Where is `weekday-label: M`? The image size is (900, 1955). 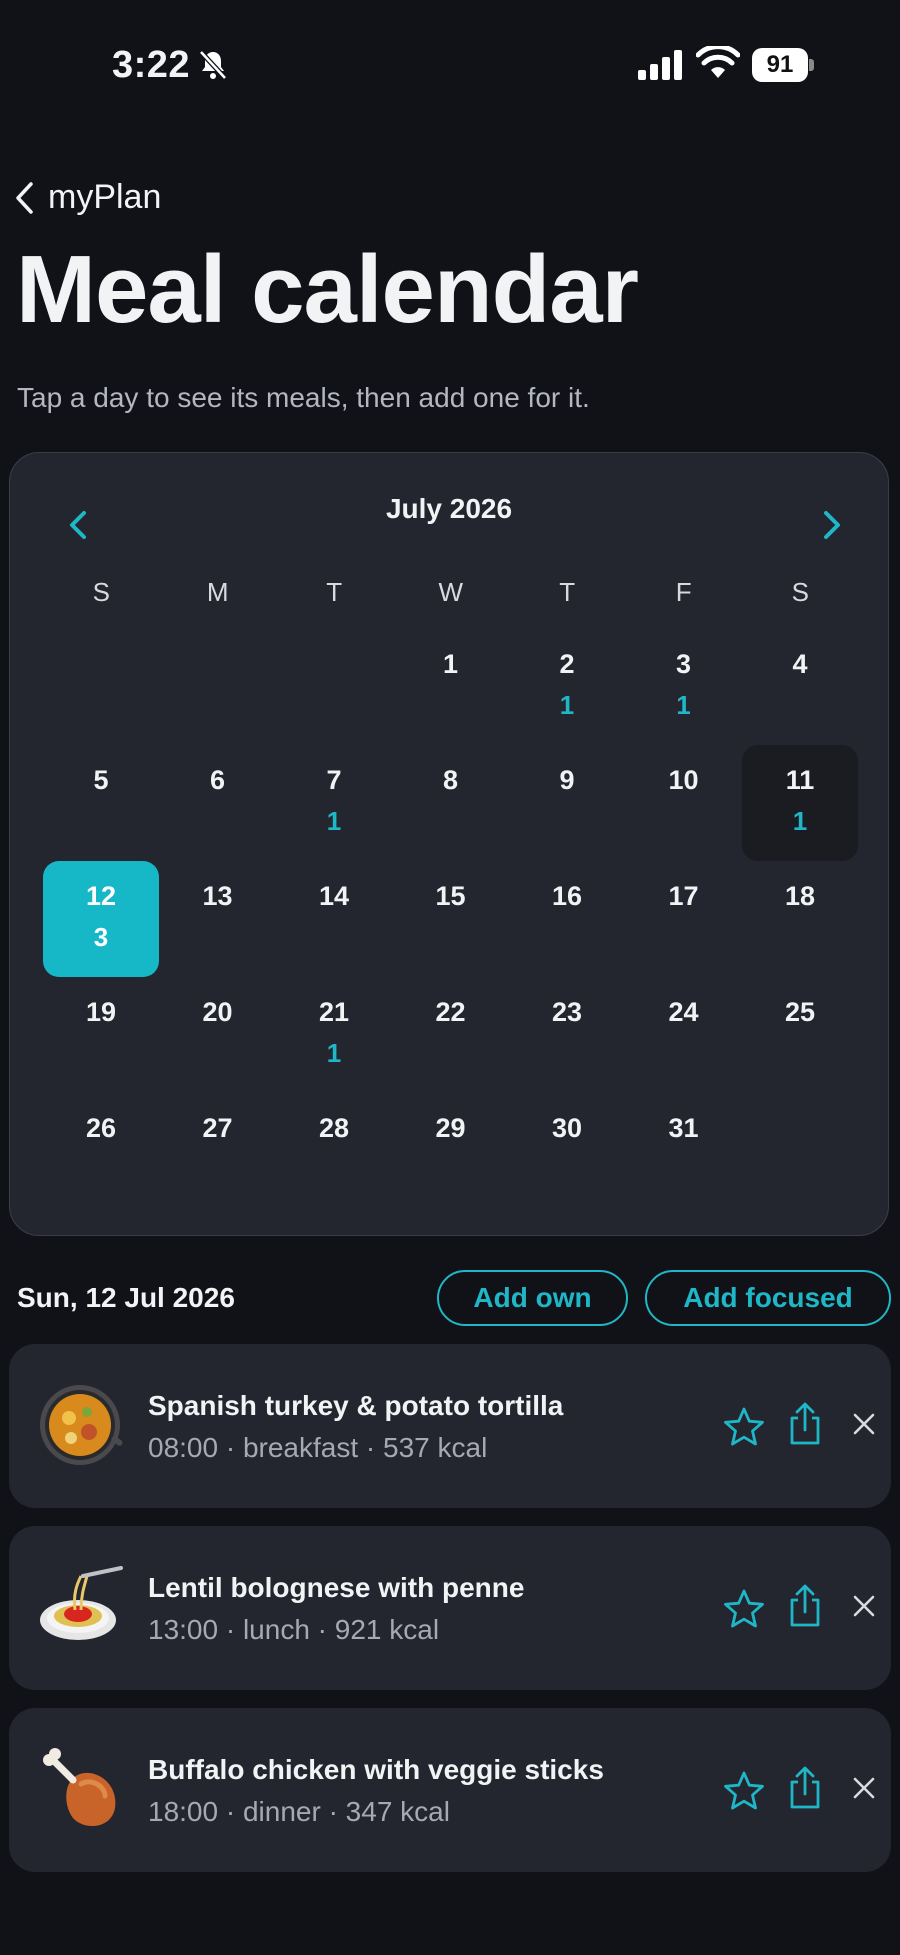 weekday-label: M is located at coordinates (217, 592).